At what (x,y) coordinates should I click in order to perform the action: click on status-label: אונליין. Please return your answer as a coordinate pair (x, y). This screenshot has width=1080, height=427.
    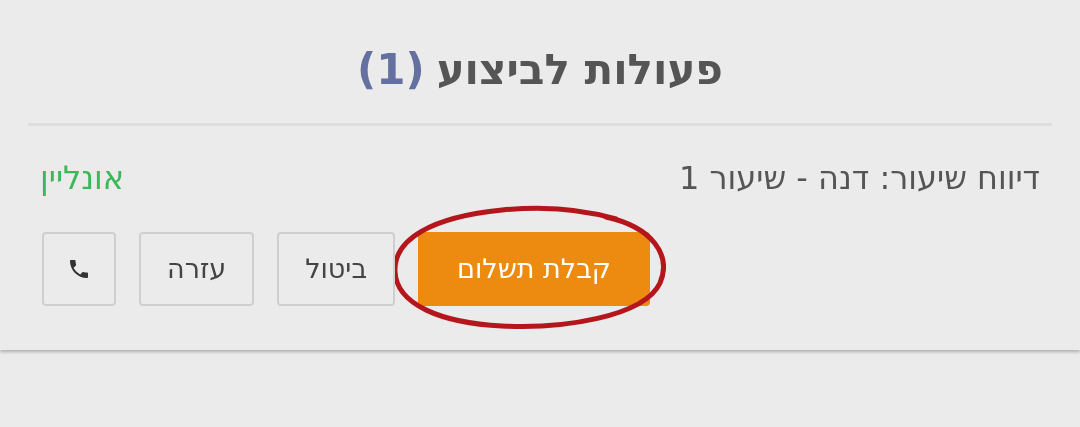
    Looking at the image, I should click on (82, 178).